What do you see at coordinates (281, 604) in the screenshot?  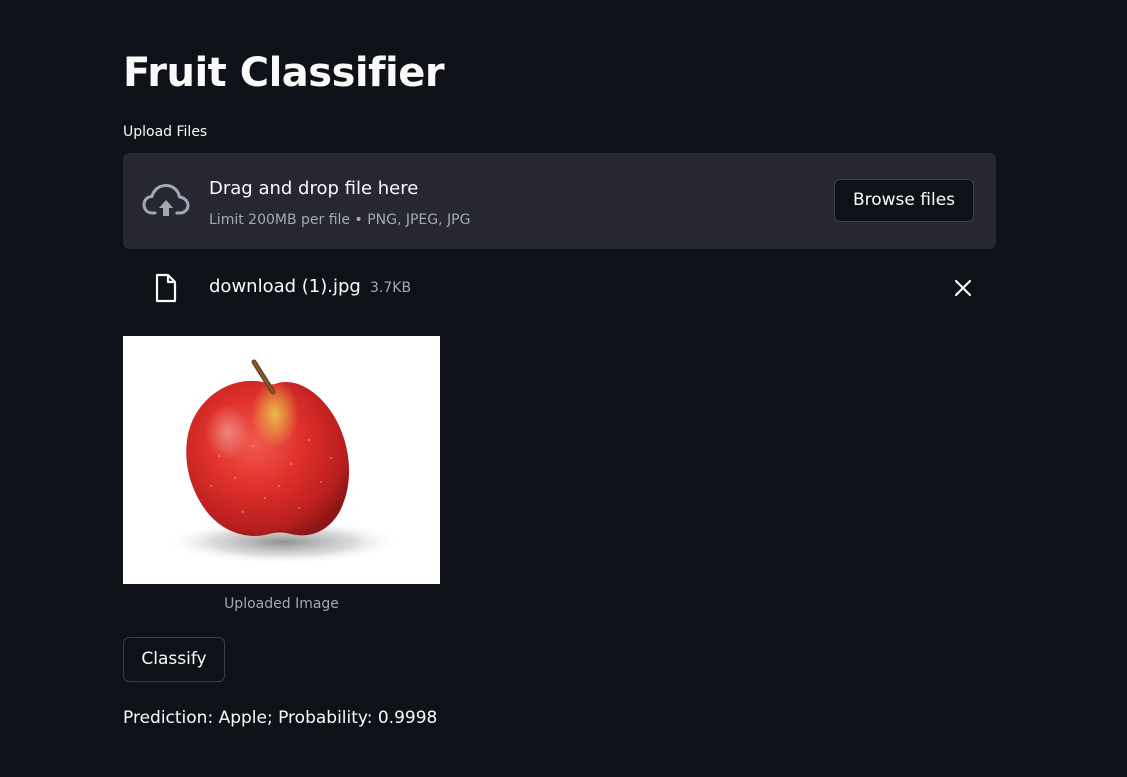 I see `image-caption: Uploaded Image` at bounding box center [281, 604].